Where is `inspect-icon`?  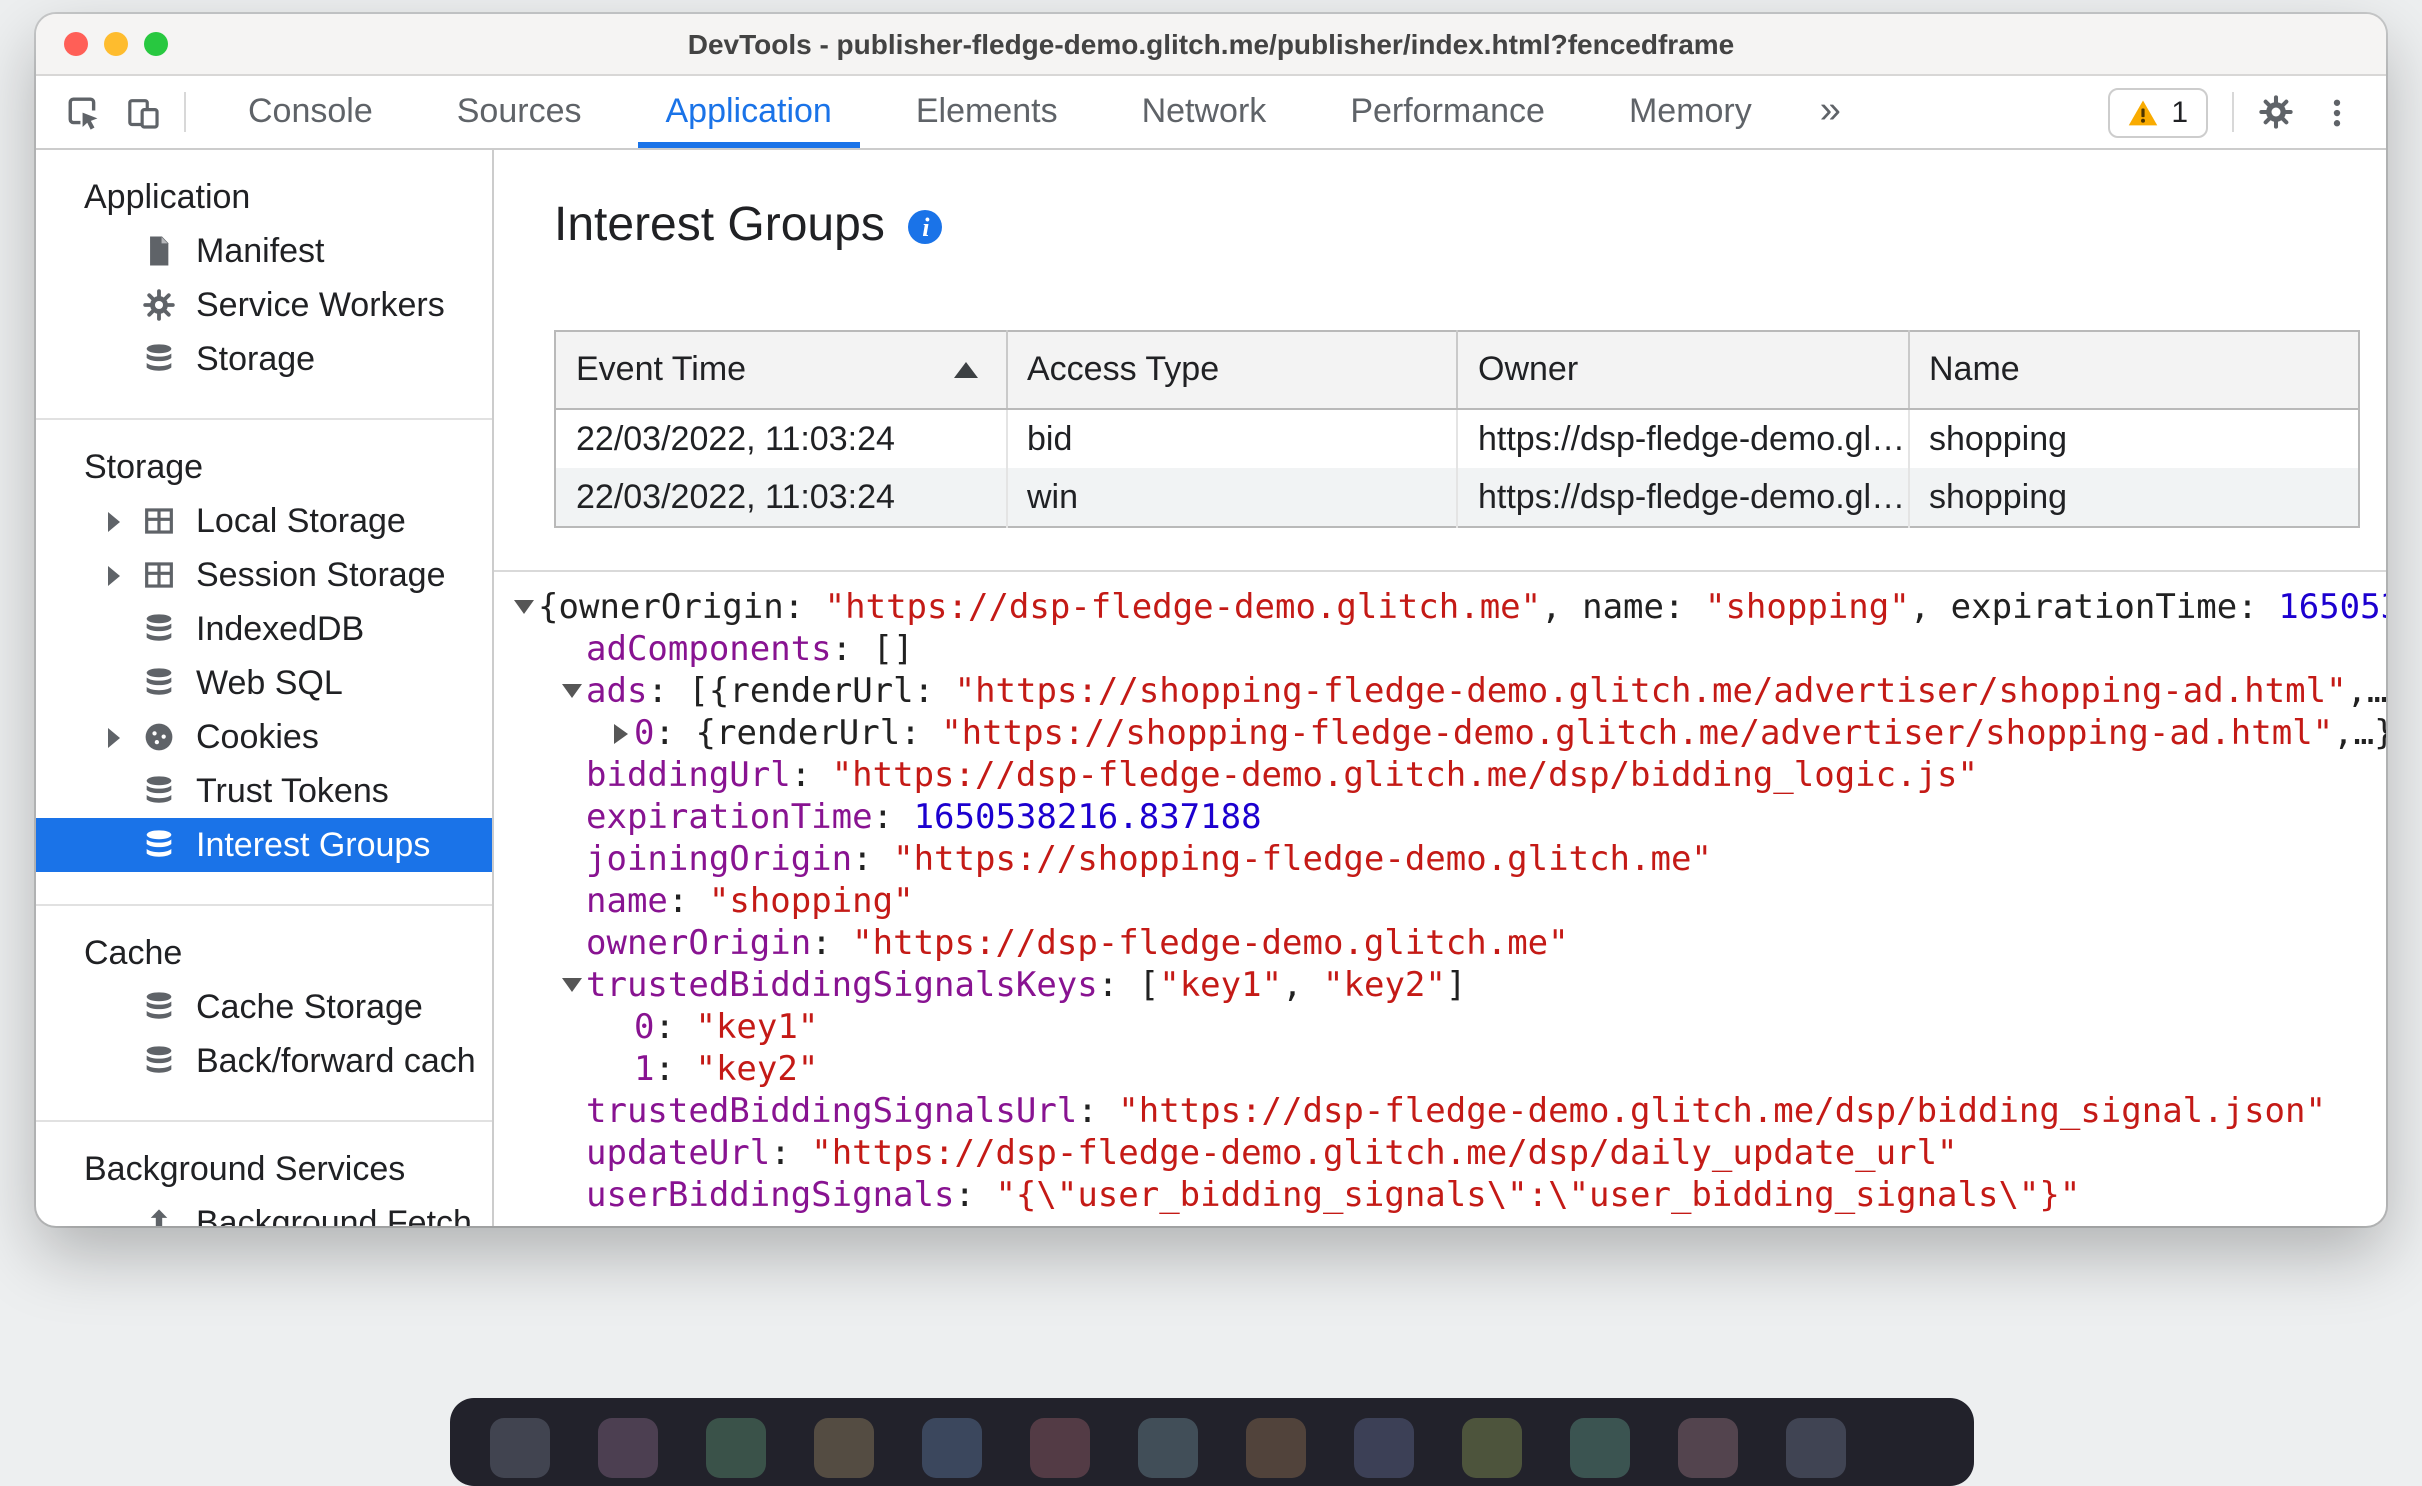
inspect-icon is located at coordinates (82, 112).